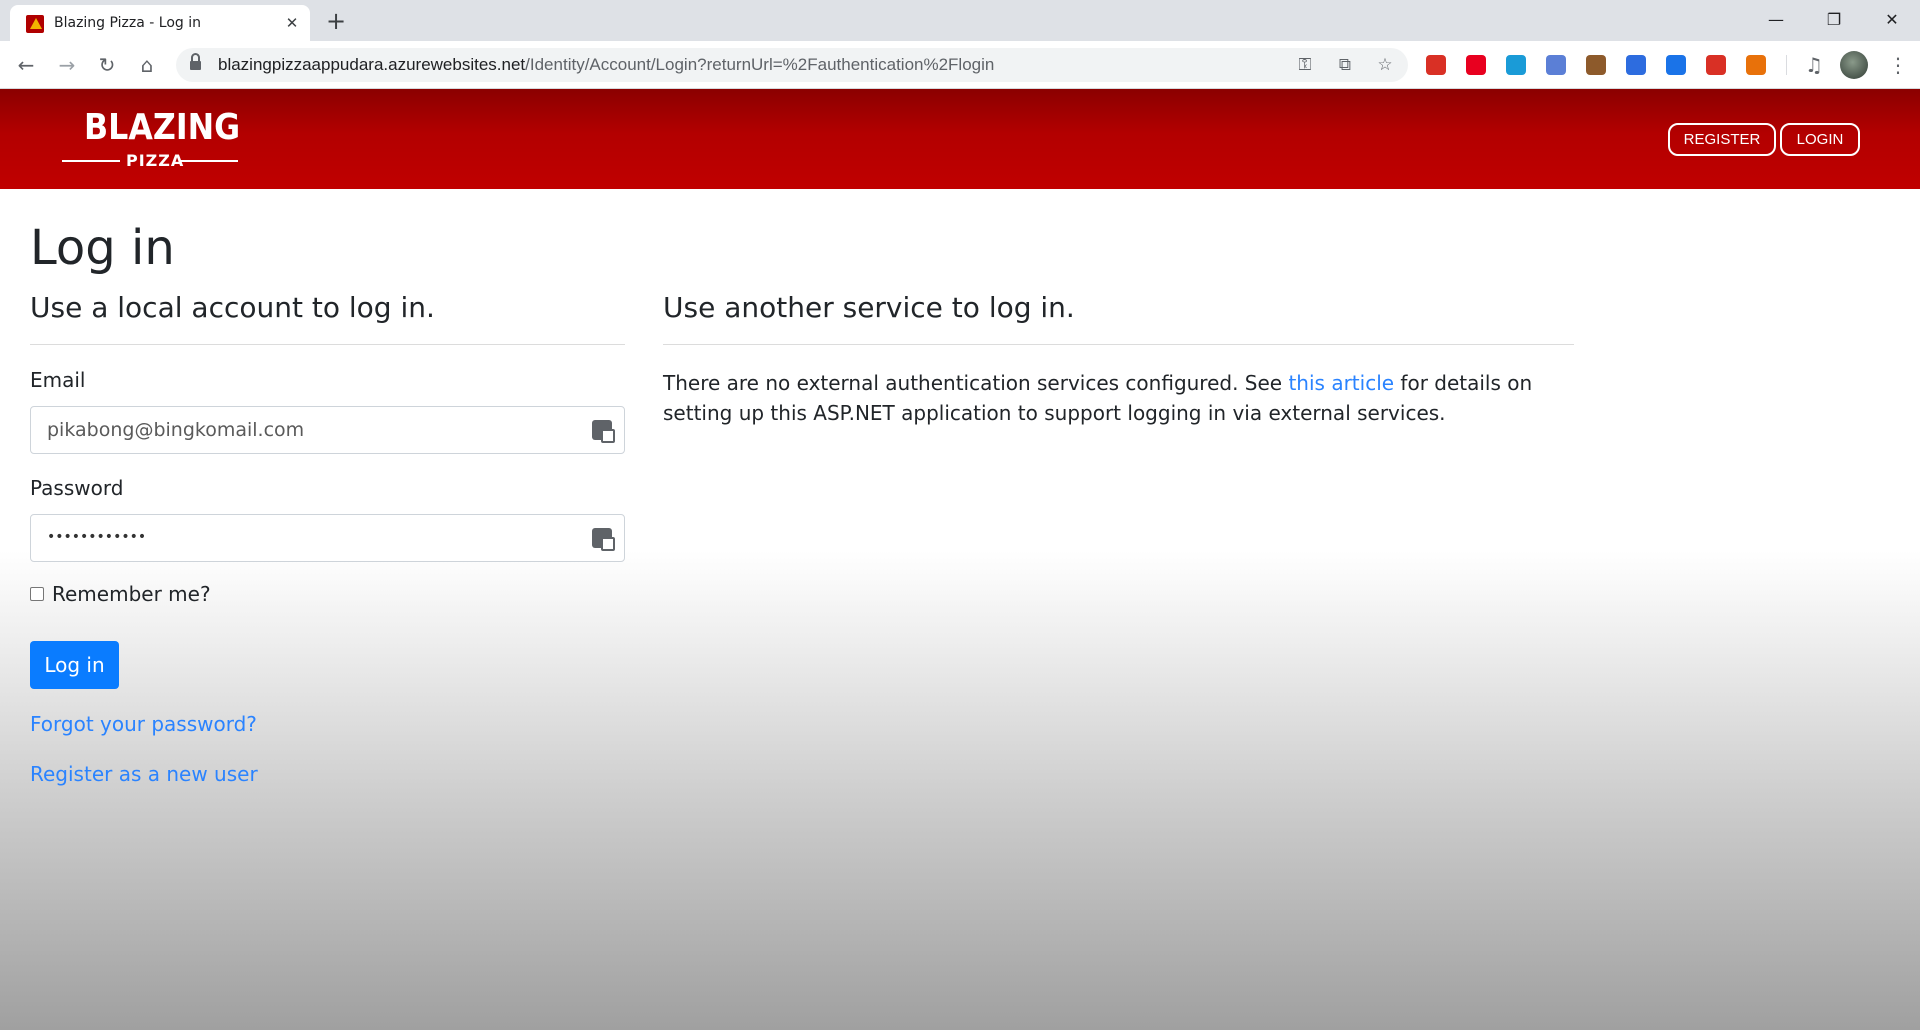  What do you see at coordinates (1820, 139) in the screenshot?
I see `header-login-button: LOGIN` at bounding box center [1820, 139].